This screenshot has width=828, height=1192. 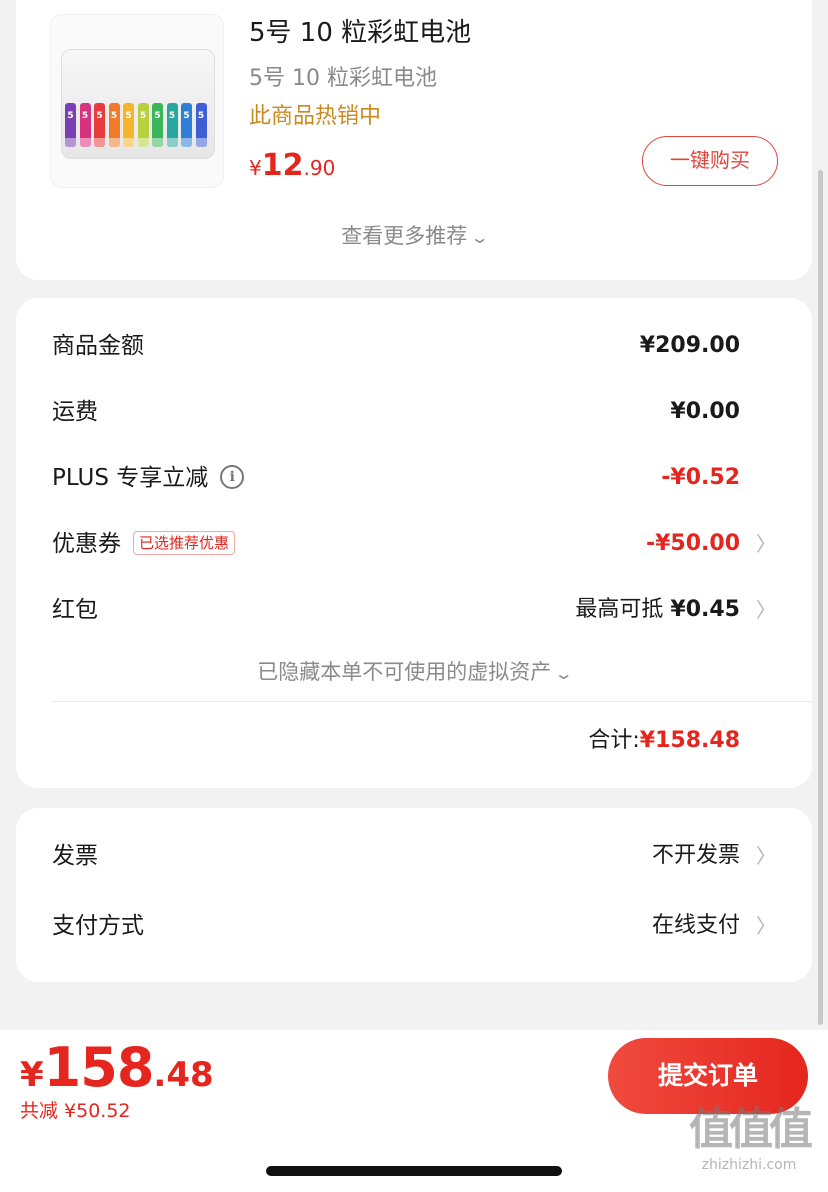 I want to click on invoice-row: 发票 不开发票 〉, so click(x=414, y=856).